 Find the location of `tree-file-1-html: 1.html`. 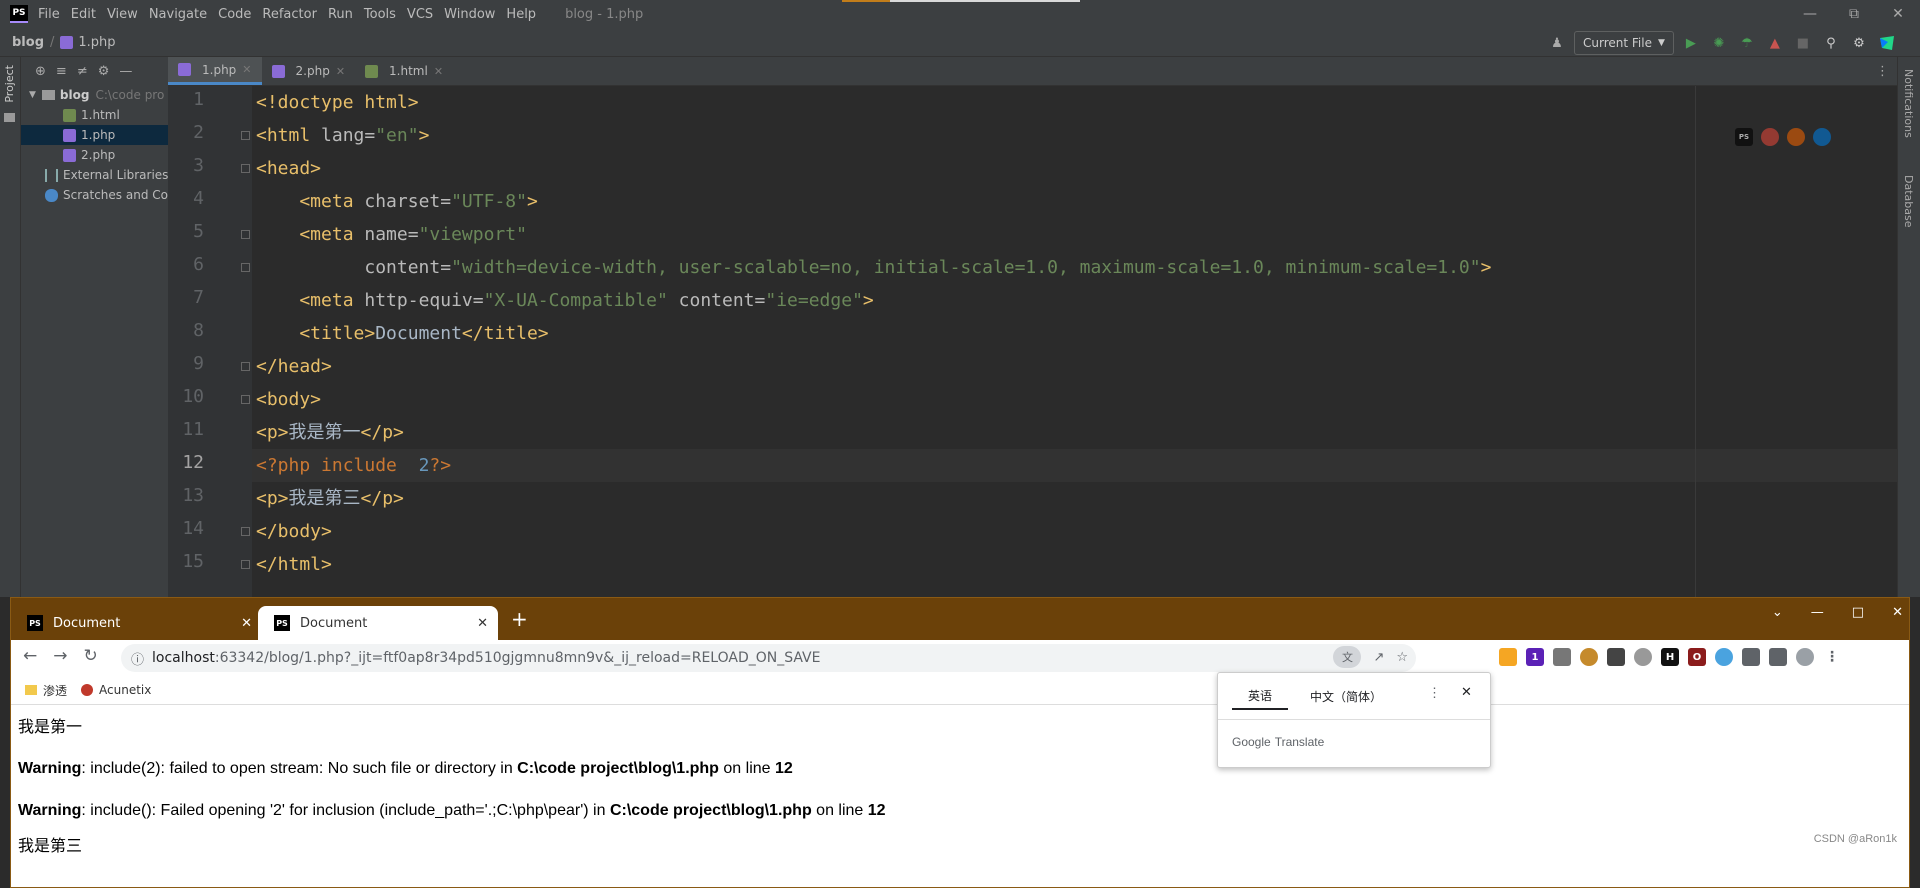

tree-file-1-html: 1.html is located at coordinates (94, 115).